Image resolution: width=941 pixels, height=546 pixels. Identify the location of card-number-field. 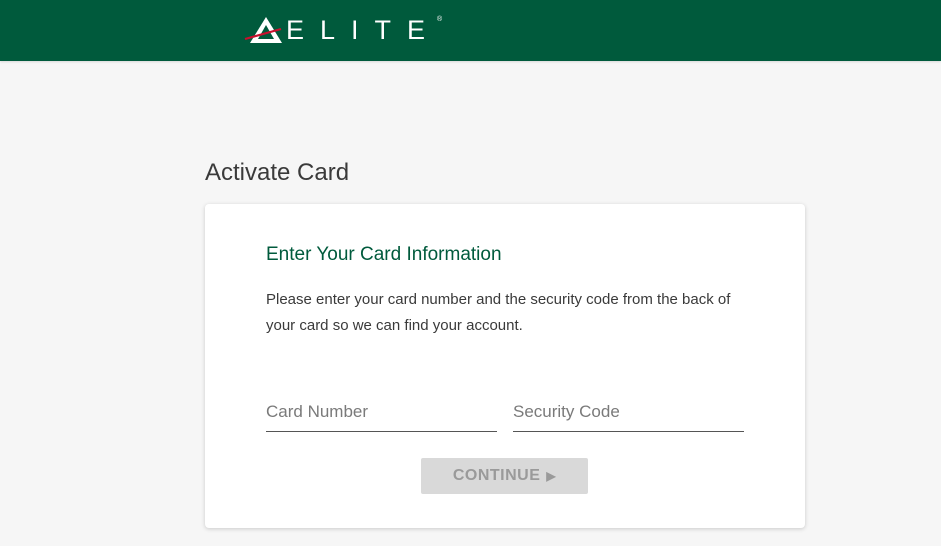
(381, 414).